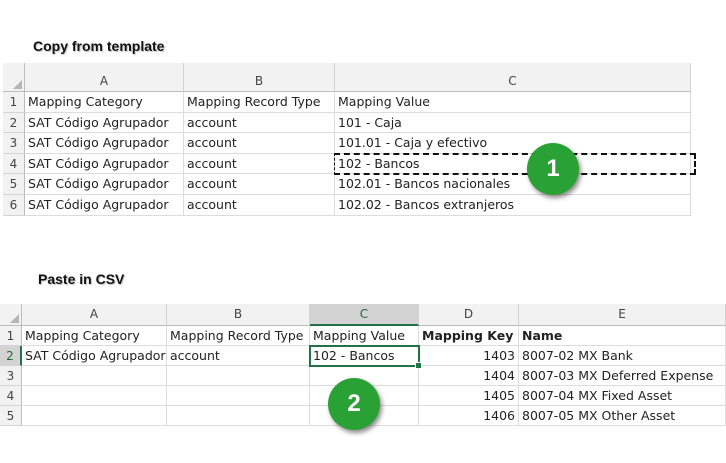 The image size is (726, 463). I want to click on column-header-e: E, so click(622, 315).